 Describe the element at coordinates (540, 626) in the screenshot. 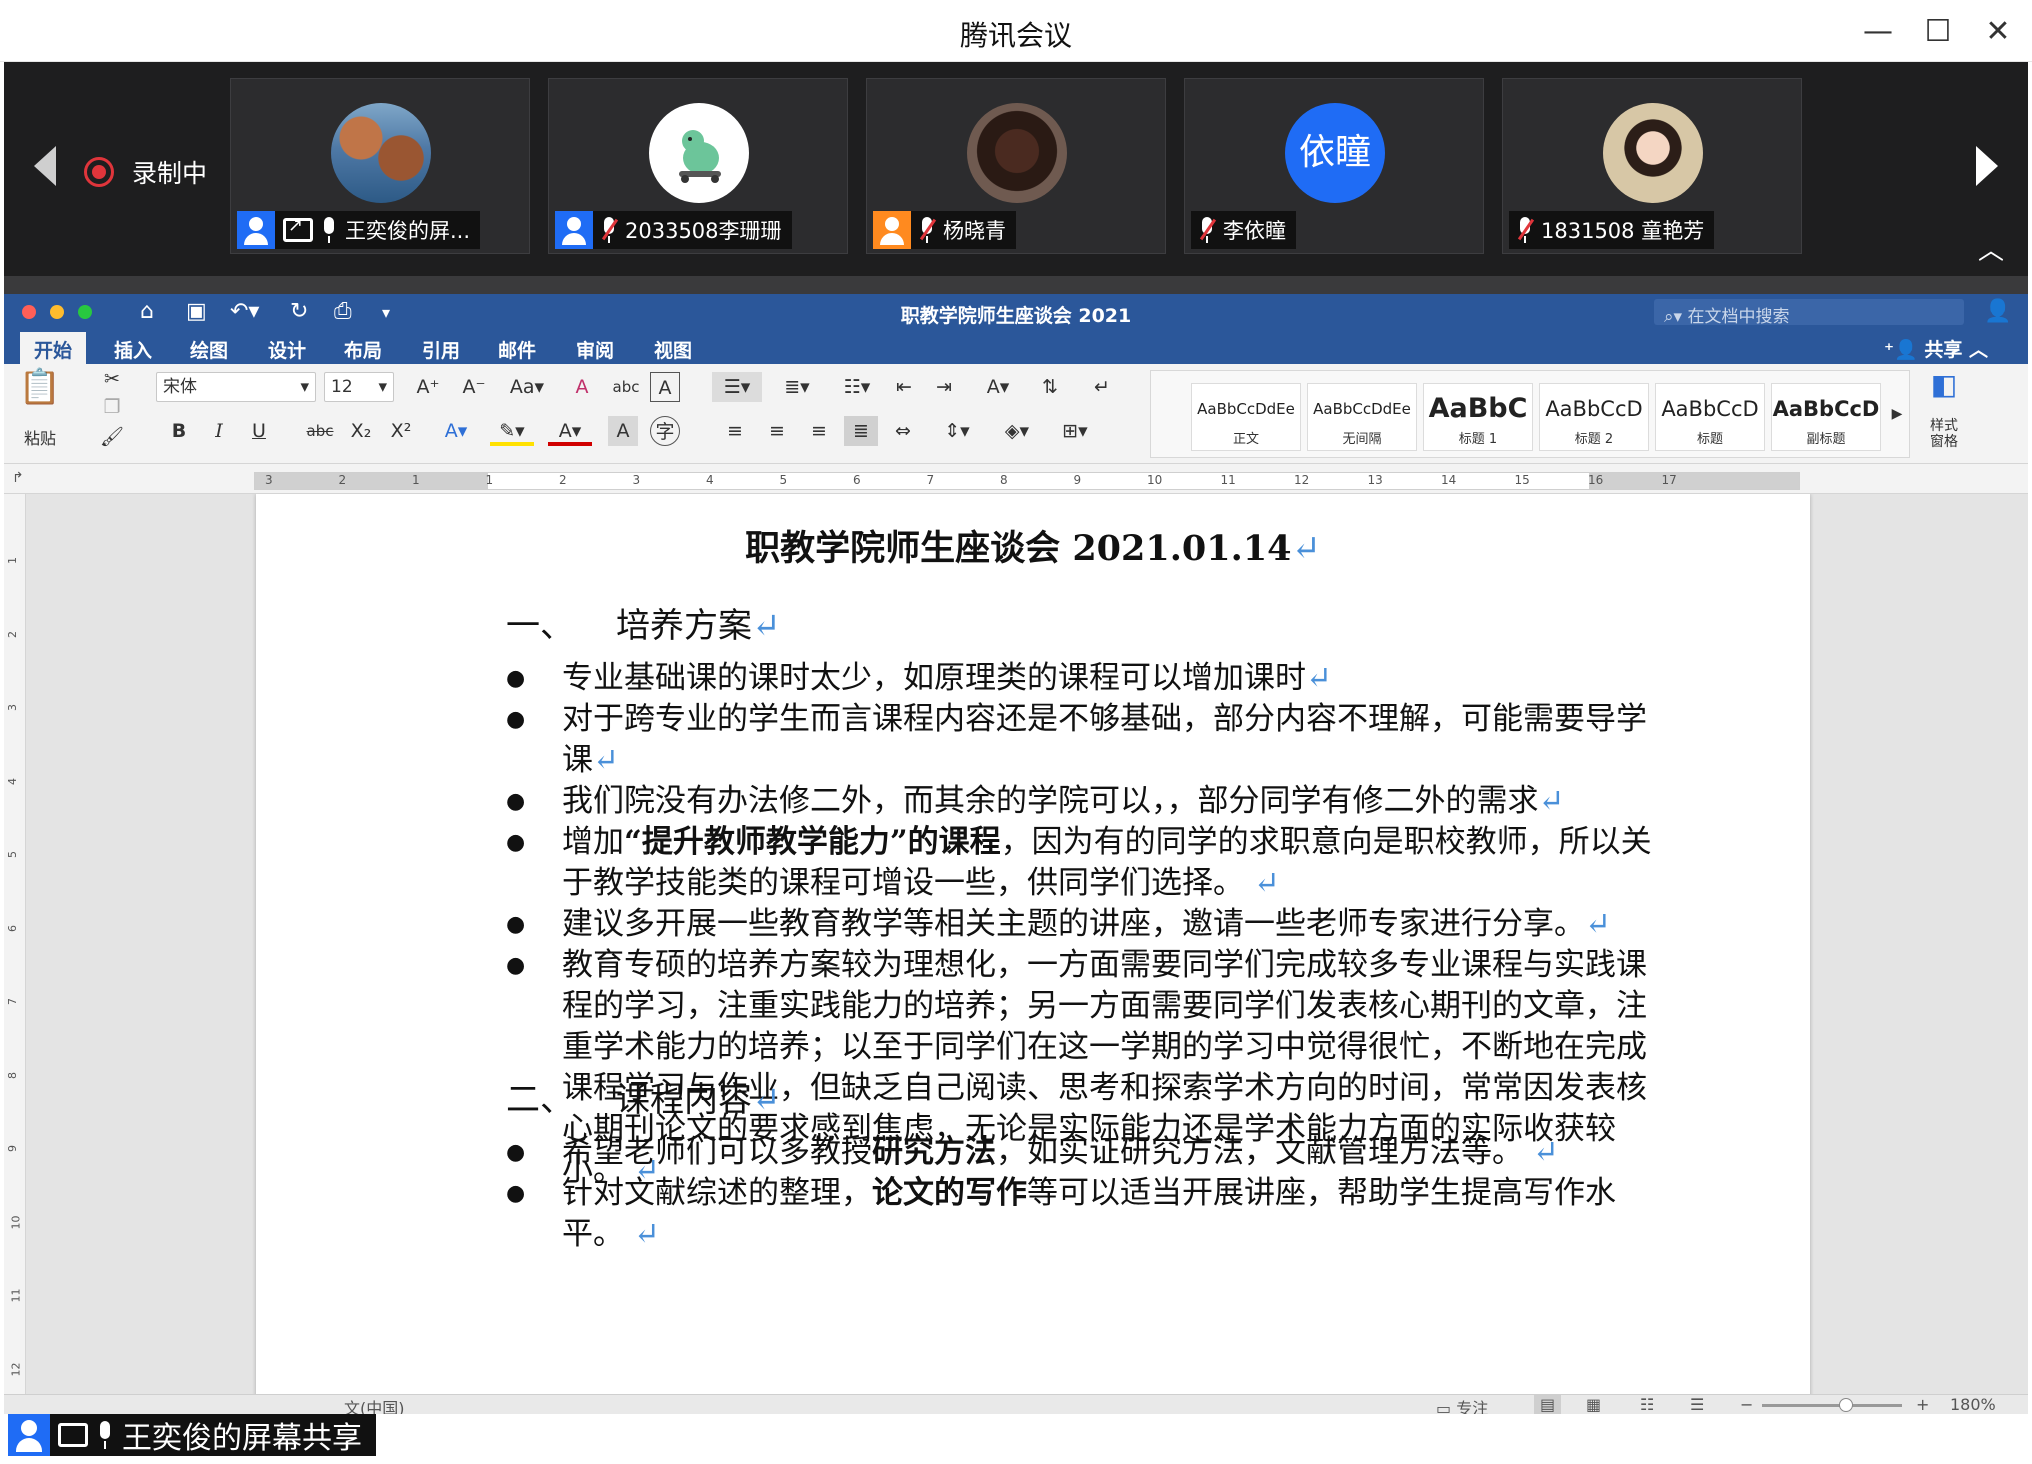

I see `section-number: 一、` at that location.